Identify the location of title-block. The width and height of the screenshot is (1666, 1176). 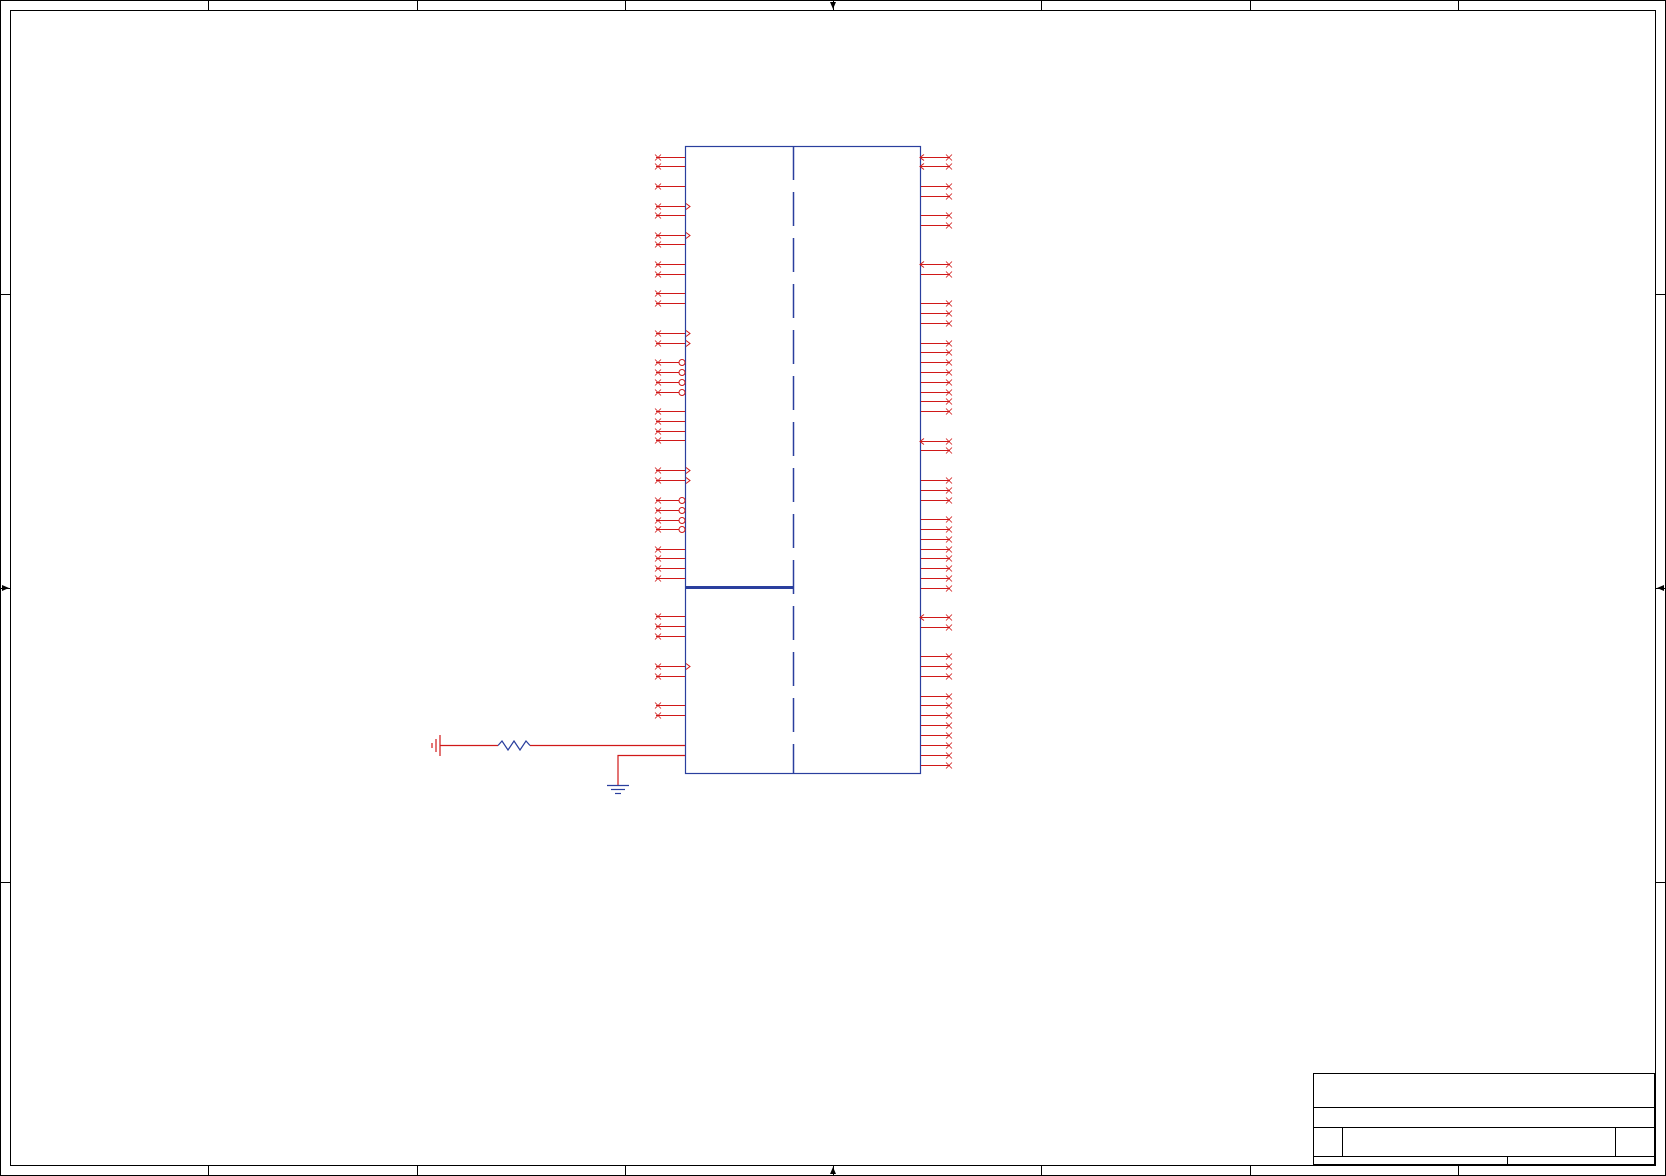
(1484, 1119).